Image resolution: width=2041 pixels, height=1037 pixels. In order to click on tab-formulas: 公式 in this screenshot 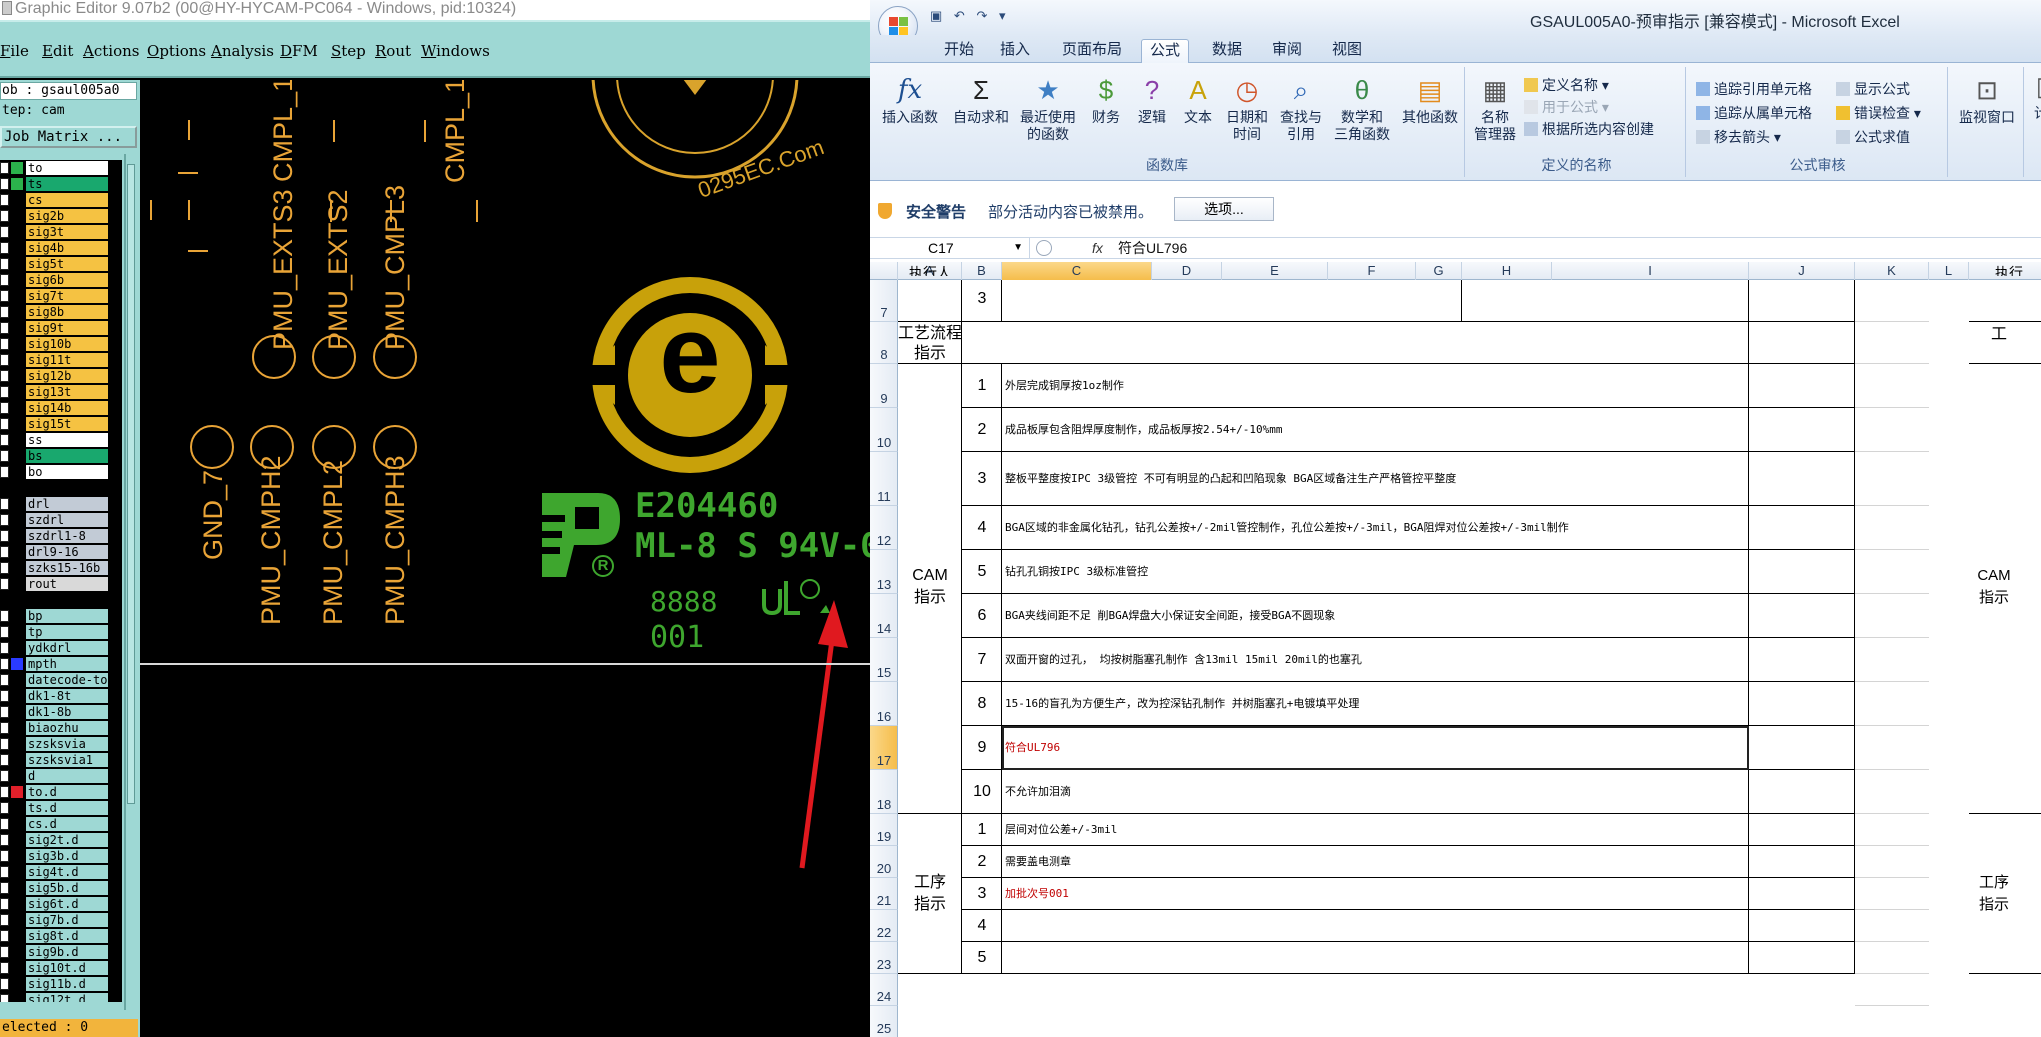, I will do `click(1165, 51)`.